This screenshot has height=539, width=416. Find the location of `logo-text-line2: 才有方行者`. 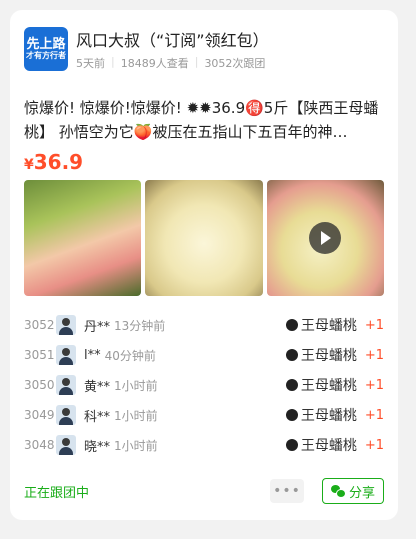

logo-text-line2: 才有方行者 is located at coordinates (46, 55).